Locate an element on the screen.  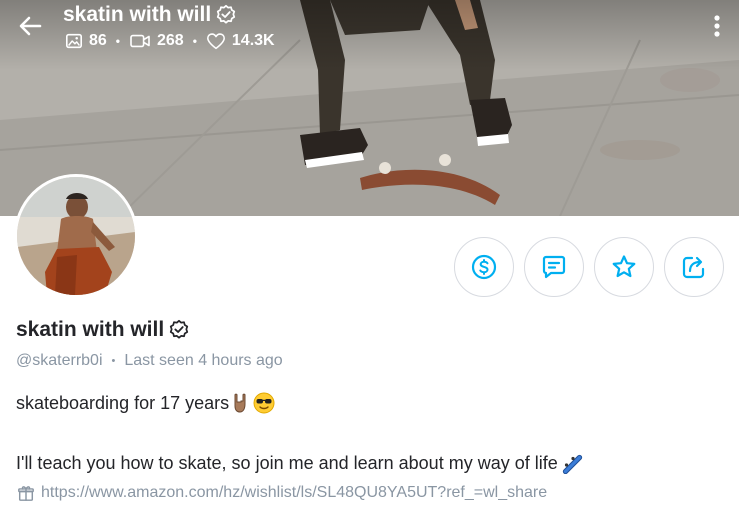
stat-likes-count: 14.3K is located at coordinates (253, 40).